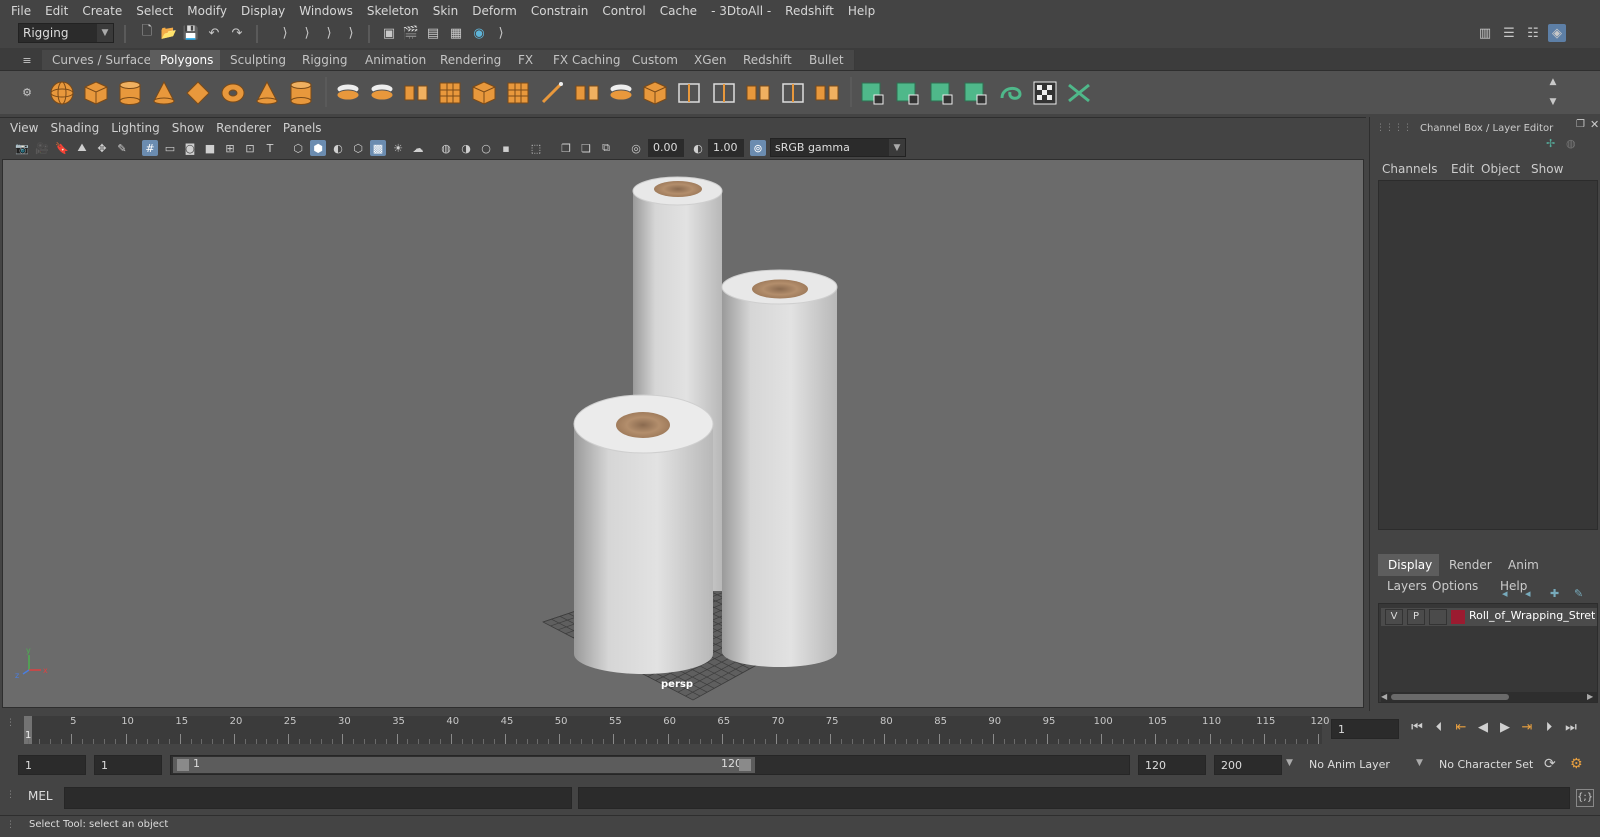 This screenshot has width=1600, height=837. I want to click on ambient-occlusion-icon: ◍, so click(446, 148).